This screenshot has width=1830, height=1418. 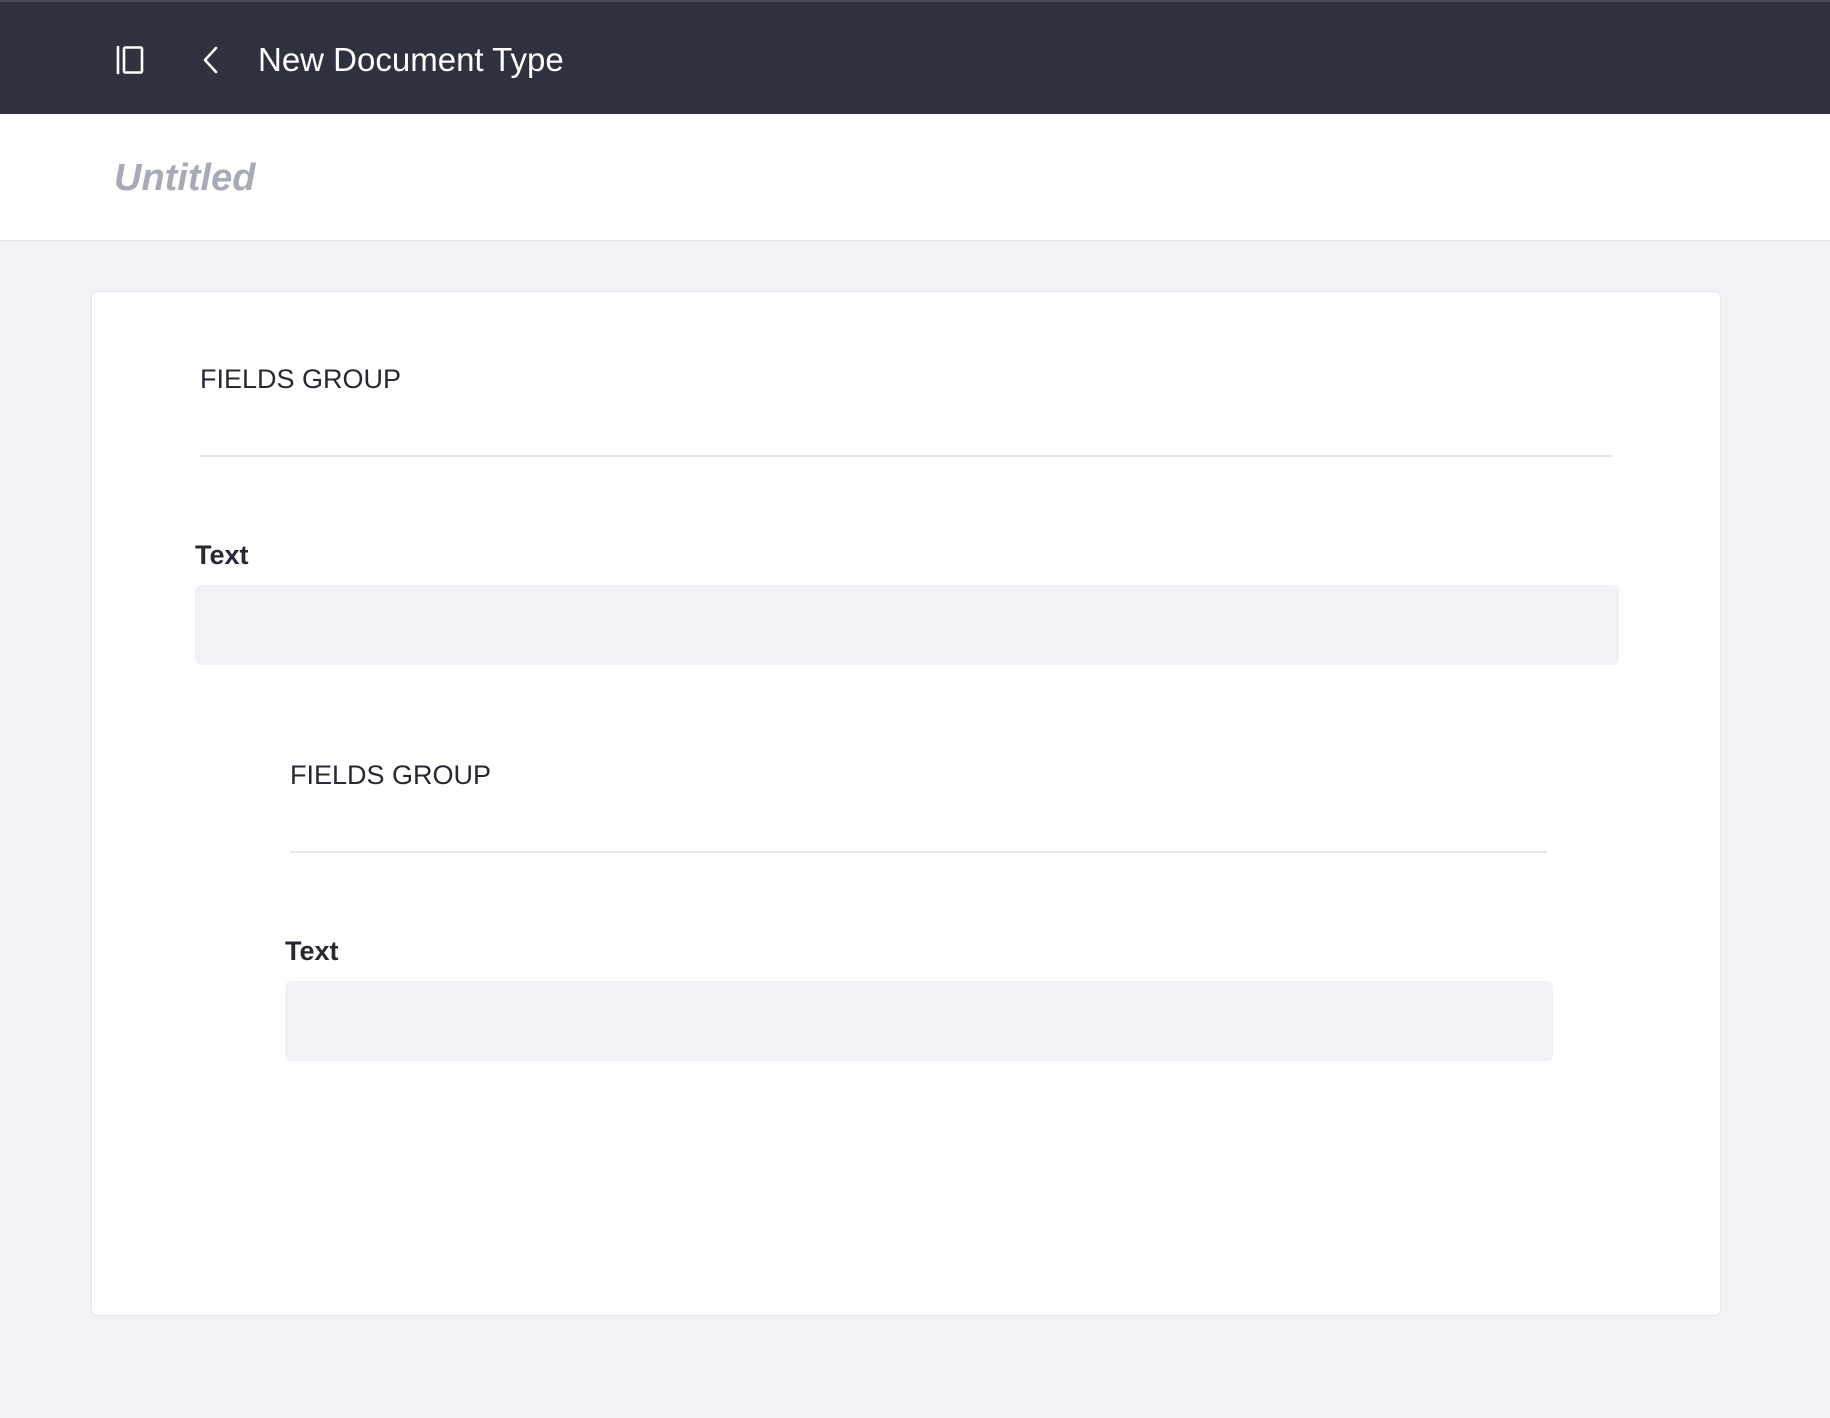 I want to click on top-app-bar: New Document Type, so click(x=915, y=57).